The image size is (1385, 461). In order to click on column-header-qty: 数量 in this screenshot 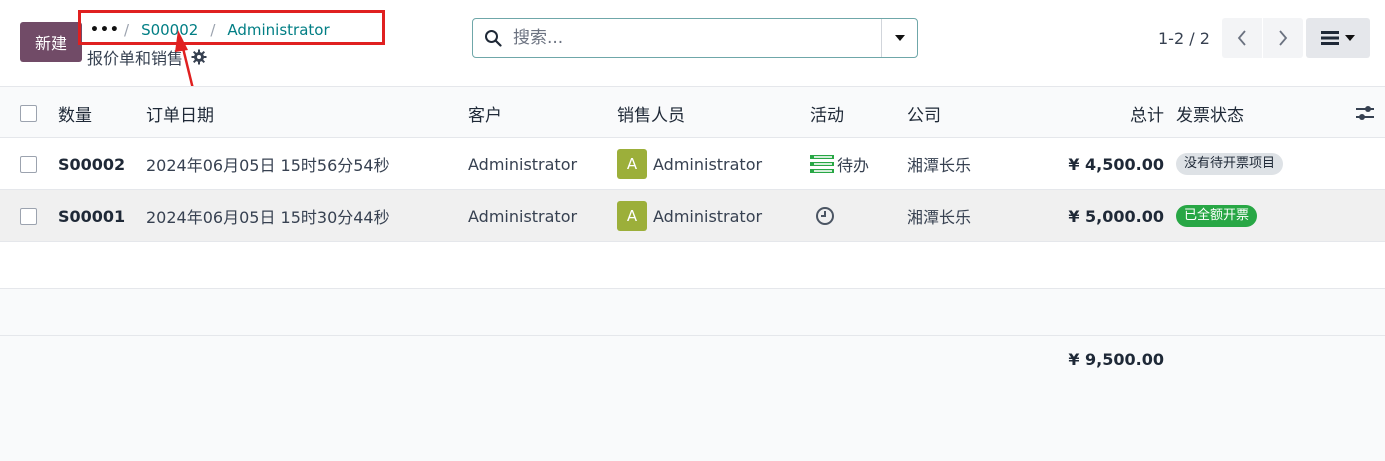, I will do `click(75, 113)`.